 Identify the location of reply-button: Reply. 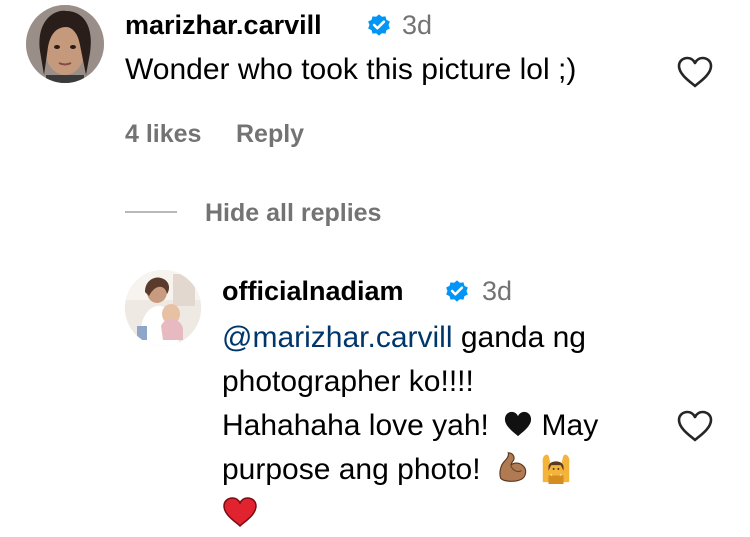
(270, 134).